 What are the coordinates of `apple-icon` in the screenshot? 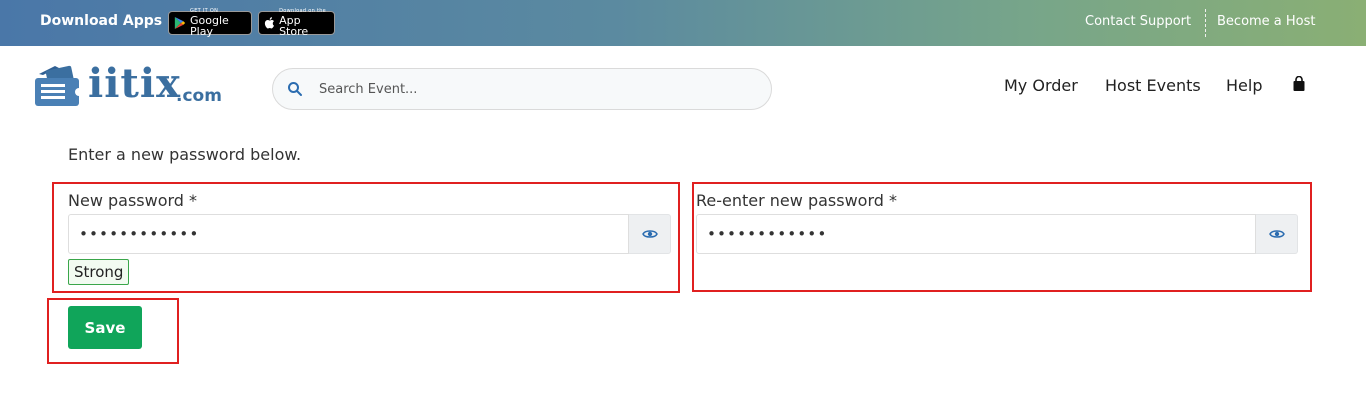 It's located at (269, 23).